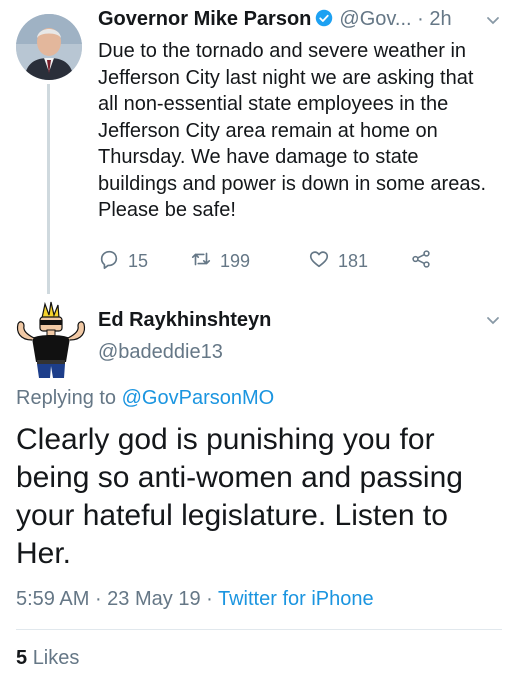  What do you see at coordinates (324, 18) in the screenshot?
I see `verified-icon` at bounding box center [324, 18].